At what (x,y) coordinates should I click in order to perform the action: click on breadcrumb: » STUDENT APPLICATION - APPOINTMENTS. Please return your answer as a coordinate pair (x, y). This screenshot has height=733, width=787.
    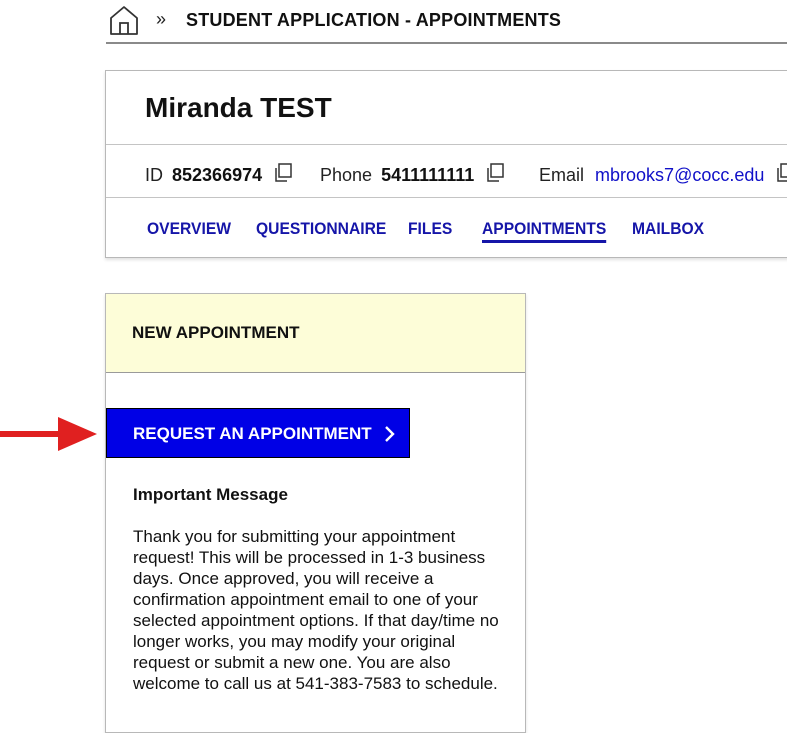
    Looking at the image, I should click on (446, 22).